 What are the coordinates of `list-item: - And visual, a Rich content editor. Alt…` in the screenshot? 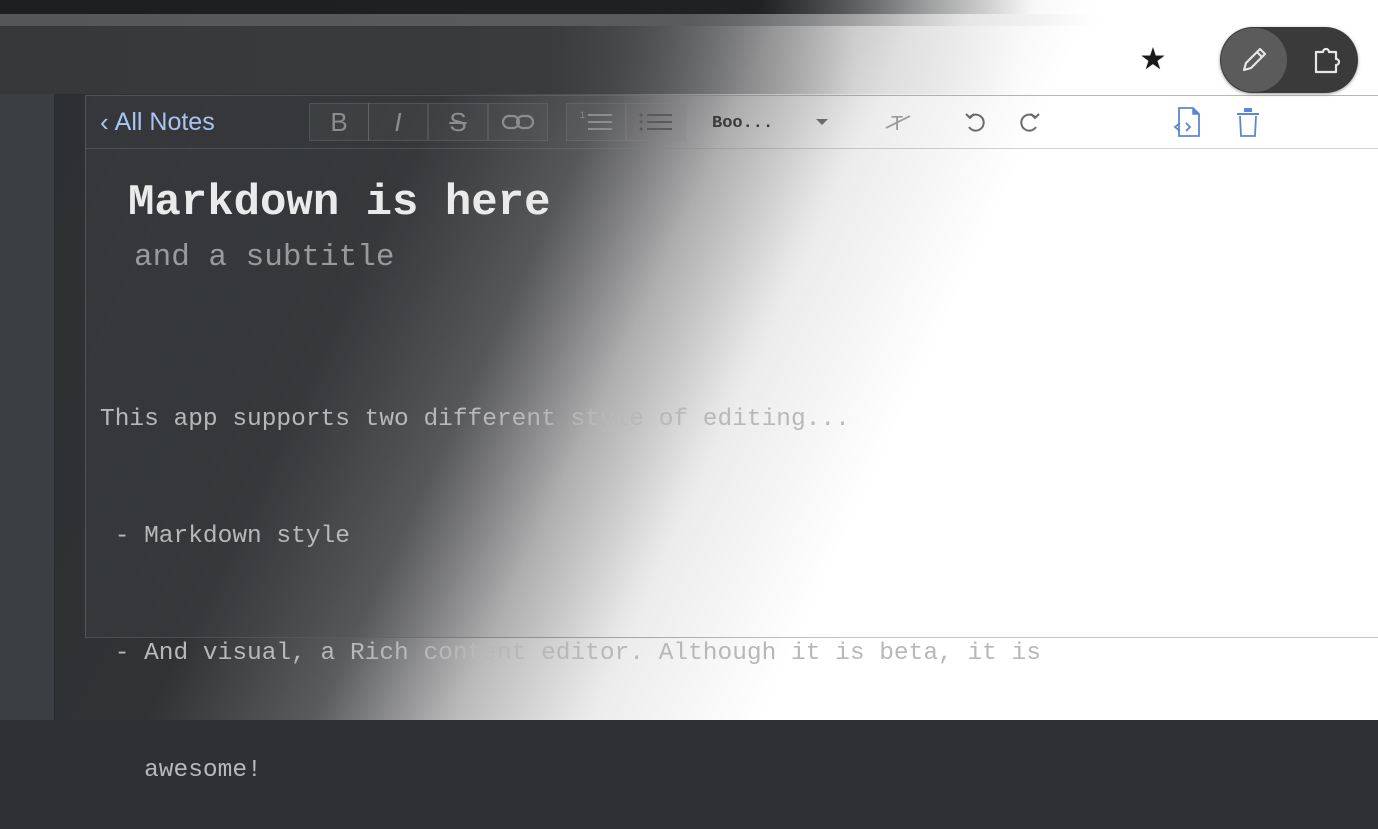 It's located at (570, 653).